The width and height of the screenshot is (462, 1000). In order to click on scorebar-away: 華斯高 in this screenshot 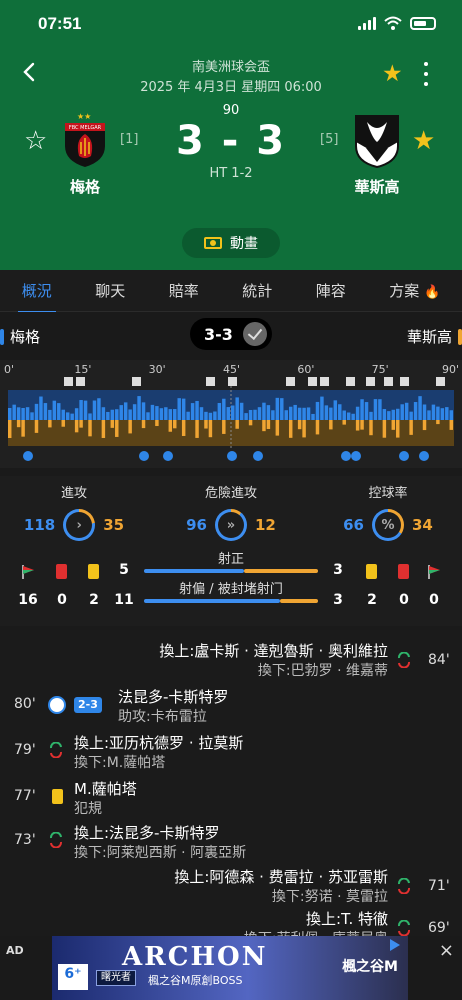, I will do `click(434, 336)`.